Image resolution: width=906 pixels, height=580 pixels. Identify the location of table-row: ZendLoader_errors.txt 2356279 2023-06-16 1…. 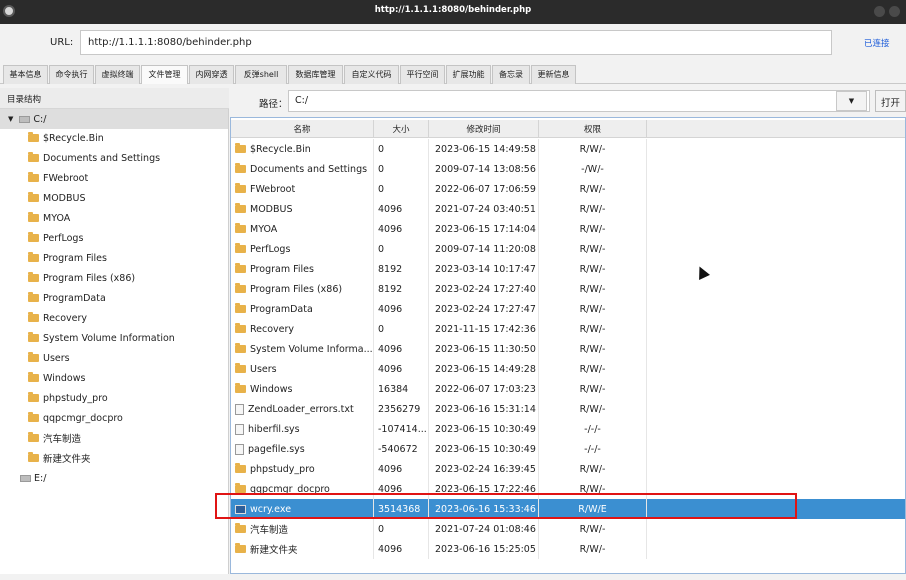
(568, 409).